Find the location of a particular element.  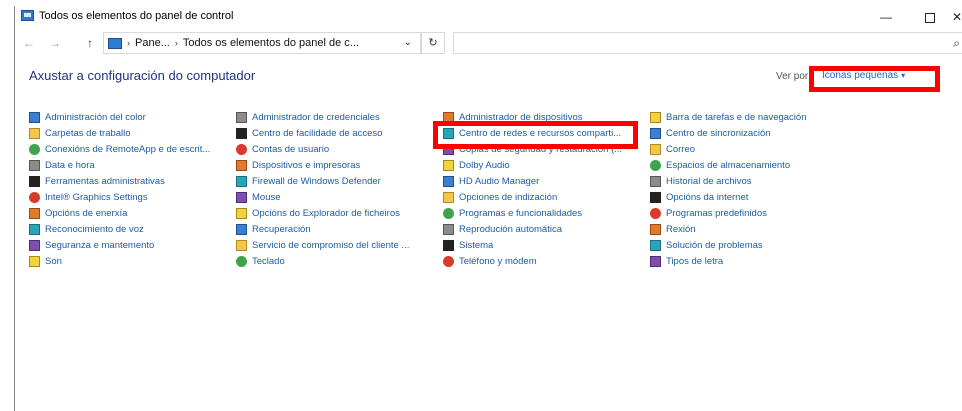

control-panel-item: Carpetas de traballo is located at coordinates (80, 133).